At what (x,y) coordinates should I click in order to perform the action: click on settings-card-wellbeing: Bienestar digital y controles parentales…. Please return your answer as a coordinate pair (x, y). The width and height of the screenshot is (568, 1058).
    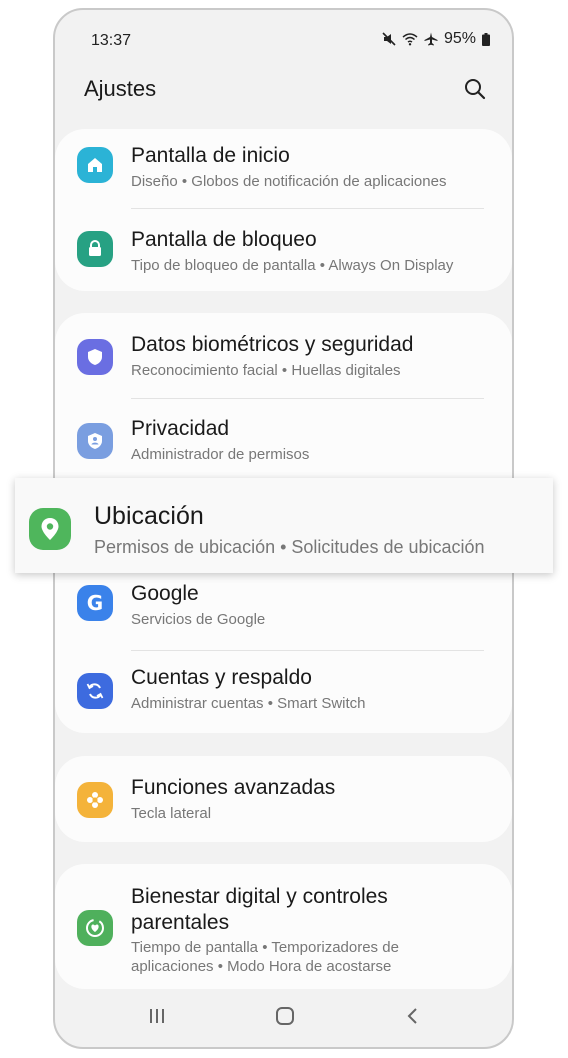
    Looking at the image, I should click on (283, 926).